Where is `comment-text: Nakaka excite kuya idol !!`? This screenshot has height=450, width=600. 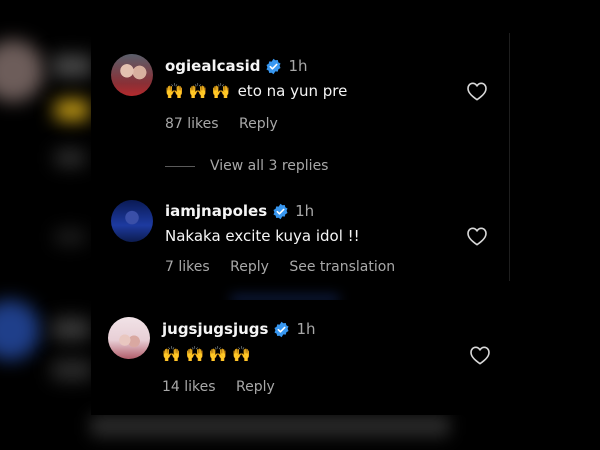 comment-text: Nakaka excite kuya idol !! is located at coordinates (262, 236).